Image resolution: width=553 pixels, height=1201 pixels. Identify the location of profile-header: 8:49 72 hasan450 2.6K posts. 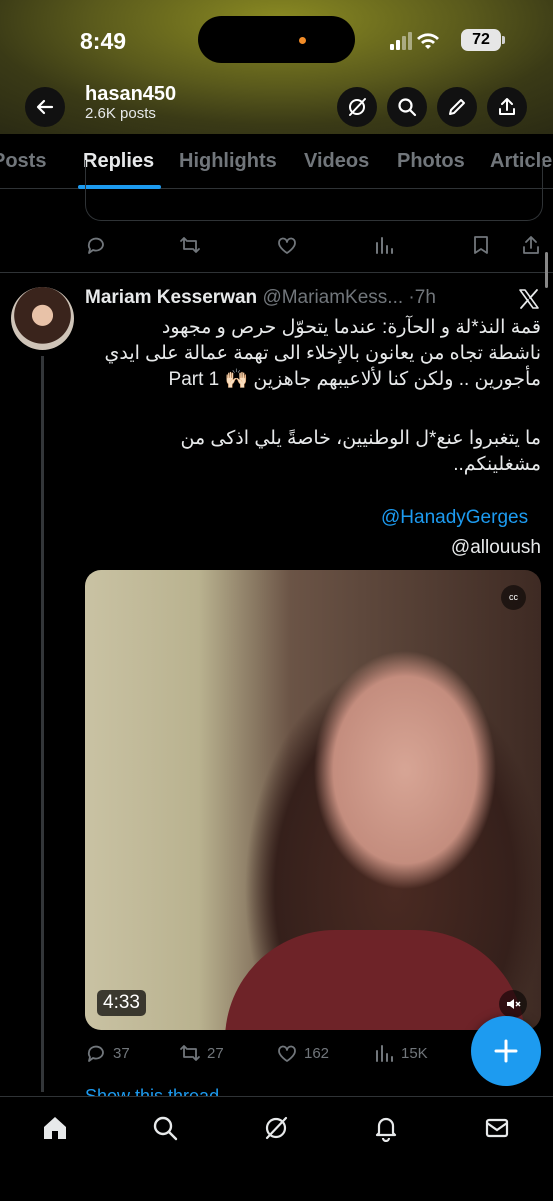
(276, 67).